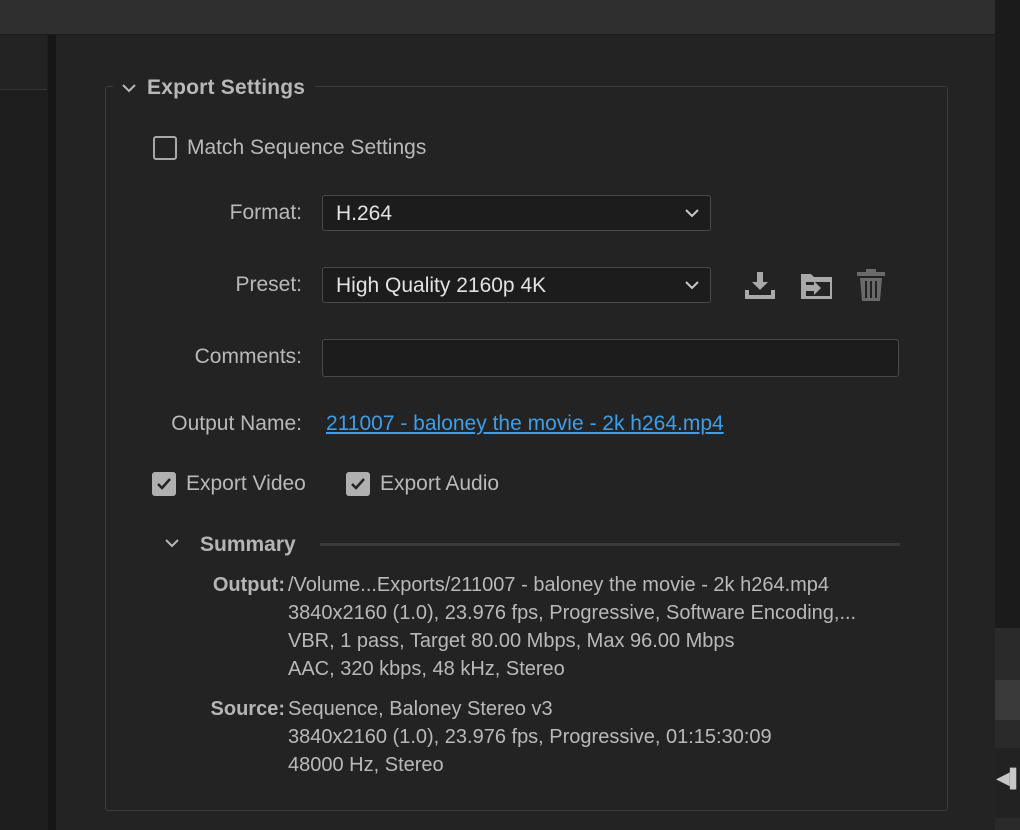 This screenshot has height=830, width=1020. I want to click on comments-input, so click(610, 358).